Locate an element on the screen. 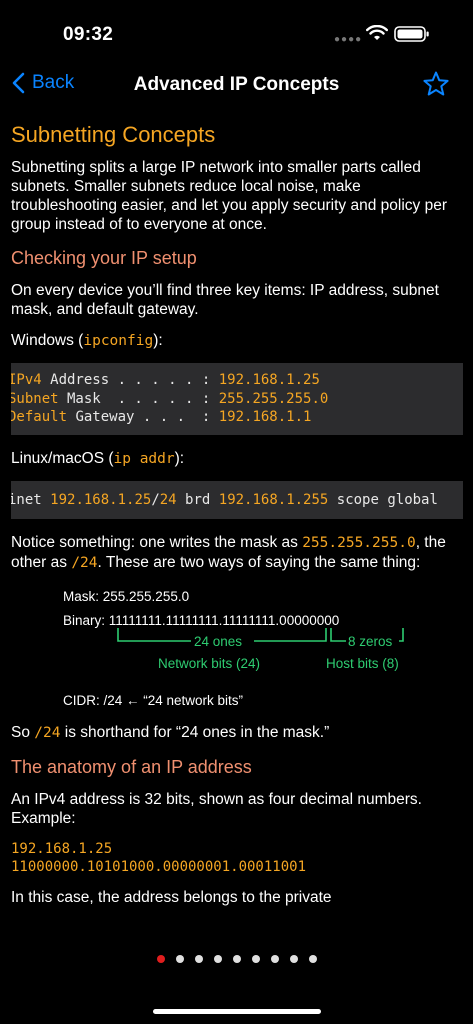  linux-text-end: ): is located at coordinates (179, 458).